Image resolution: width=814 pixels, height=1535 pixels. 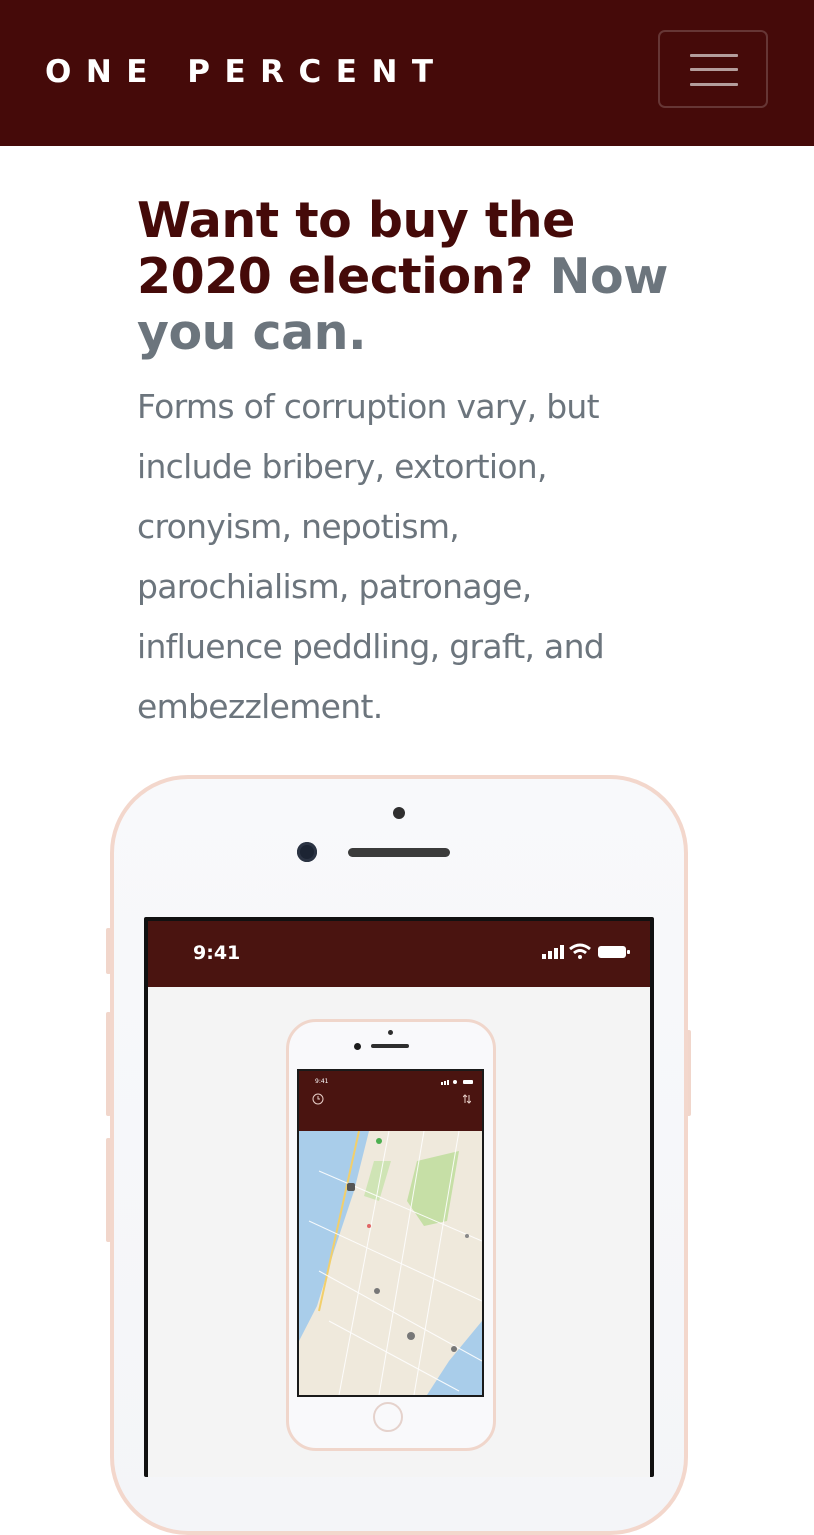 What do you see at coordinates (388, 1417) in the screenshot?
I see `mini-home-button` at bounding box center [388, 1417].